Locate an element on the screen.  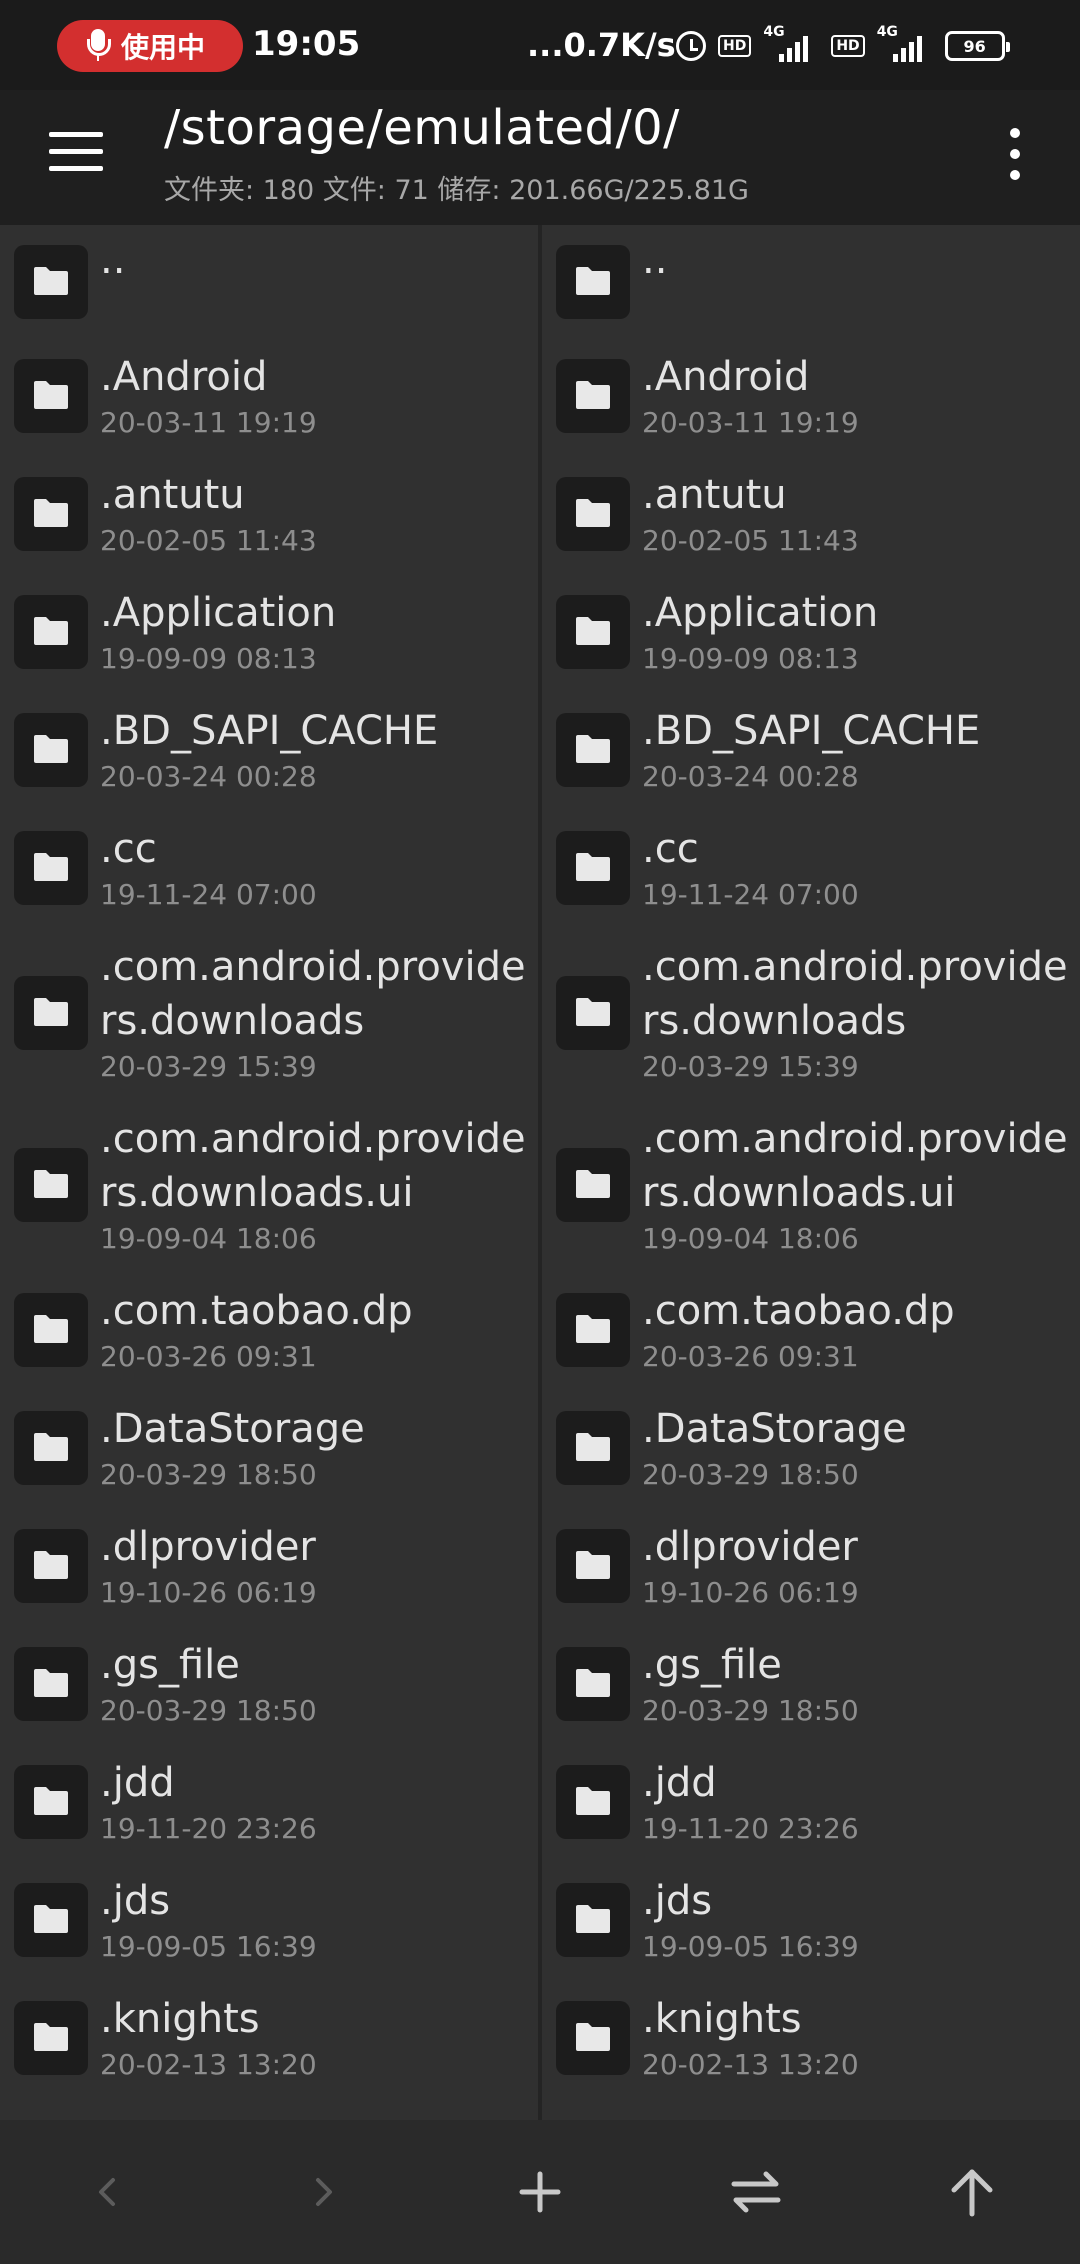
arrow-up-icon is located at coordinates (972, 2193).